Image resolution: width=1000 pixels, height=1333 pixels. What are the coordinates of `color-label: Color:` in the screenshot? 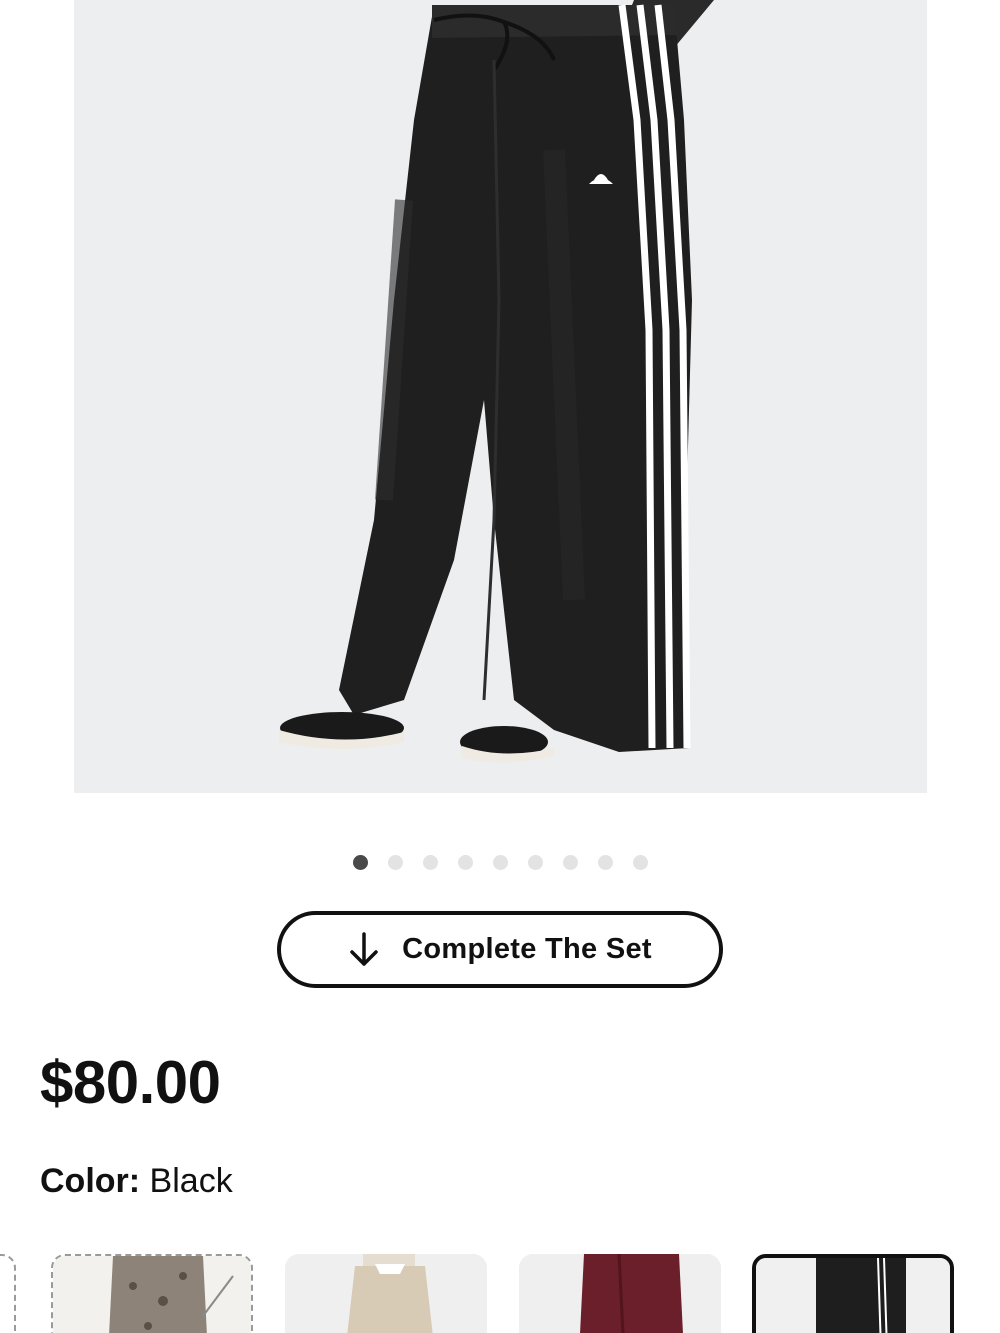 It's located at (90, 1181).